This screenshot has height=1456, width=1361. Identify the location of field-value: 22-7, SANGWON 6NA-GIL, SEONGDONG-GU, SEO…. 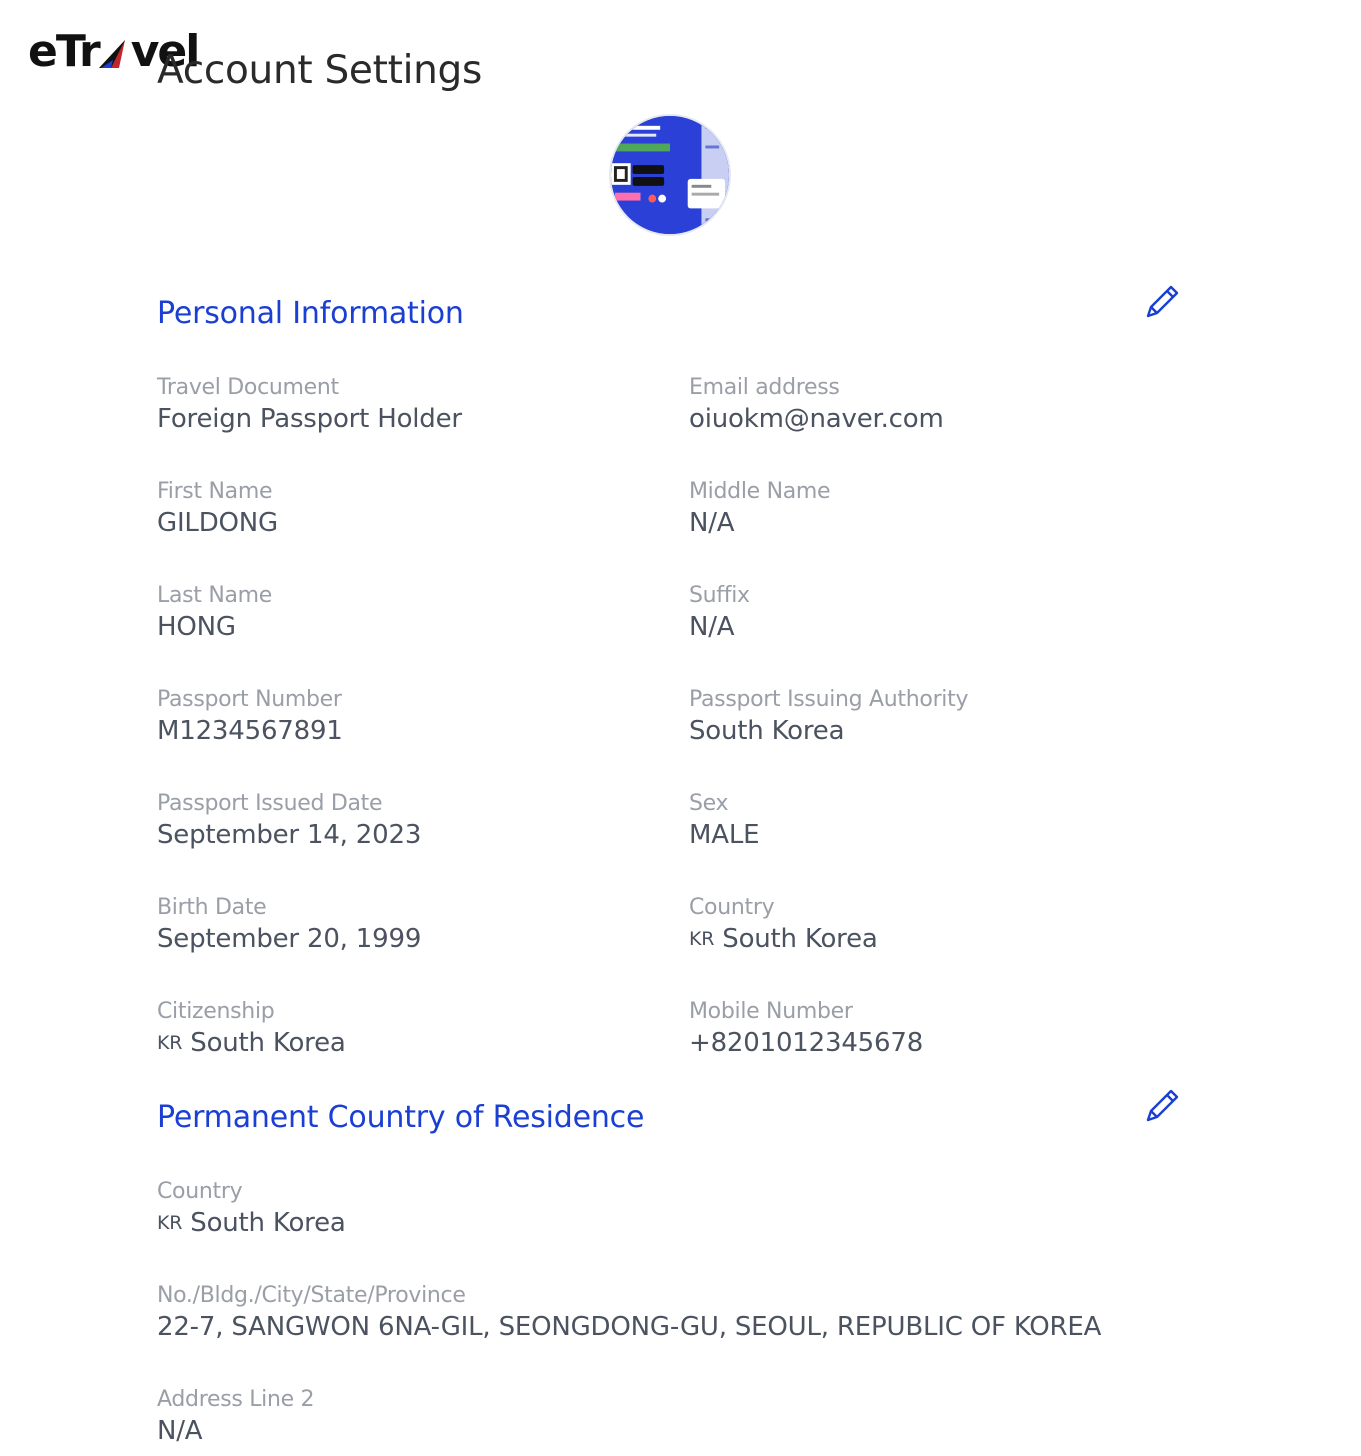
(629, 1327).